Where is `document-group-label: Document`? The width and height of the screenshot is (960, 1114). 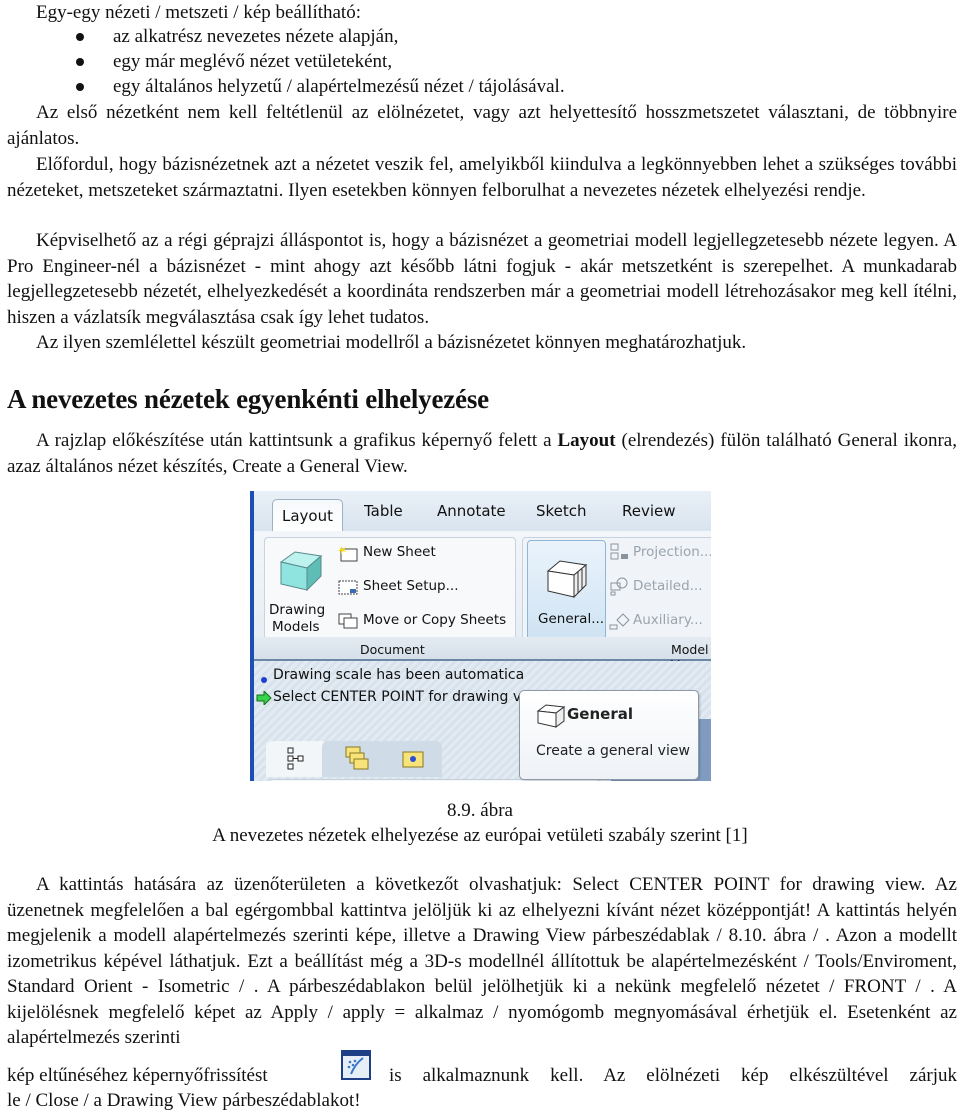
document-group-label: Document is located at coordinates (392, 649).